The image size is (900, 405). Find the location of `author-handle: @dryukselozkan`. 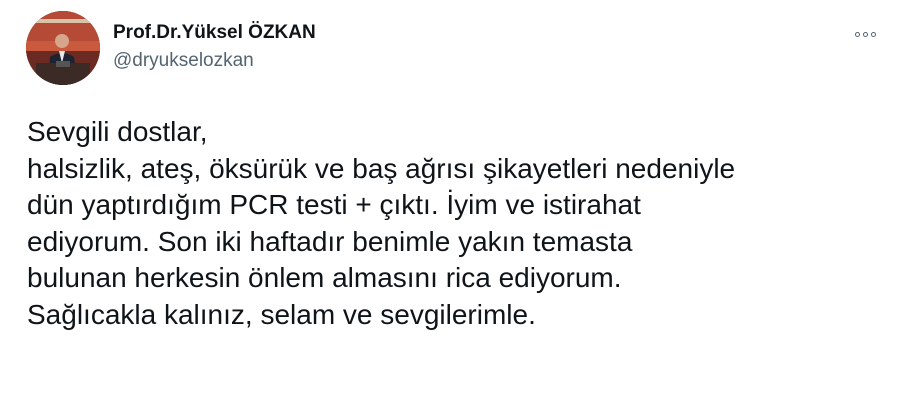

author-handle: @dryukselozkan is located at coordinates (183, 61).